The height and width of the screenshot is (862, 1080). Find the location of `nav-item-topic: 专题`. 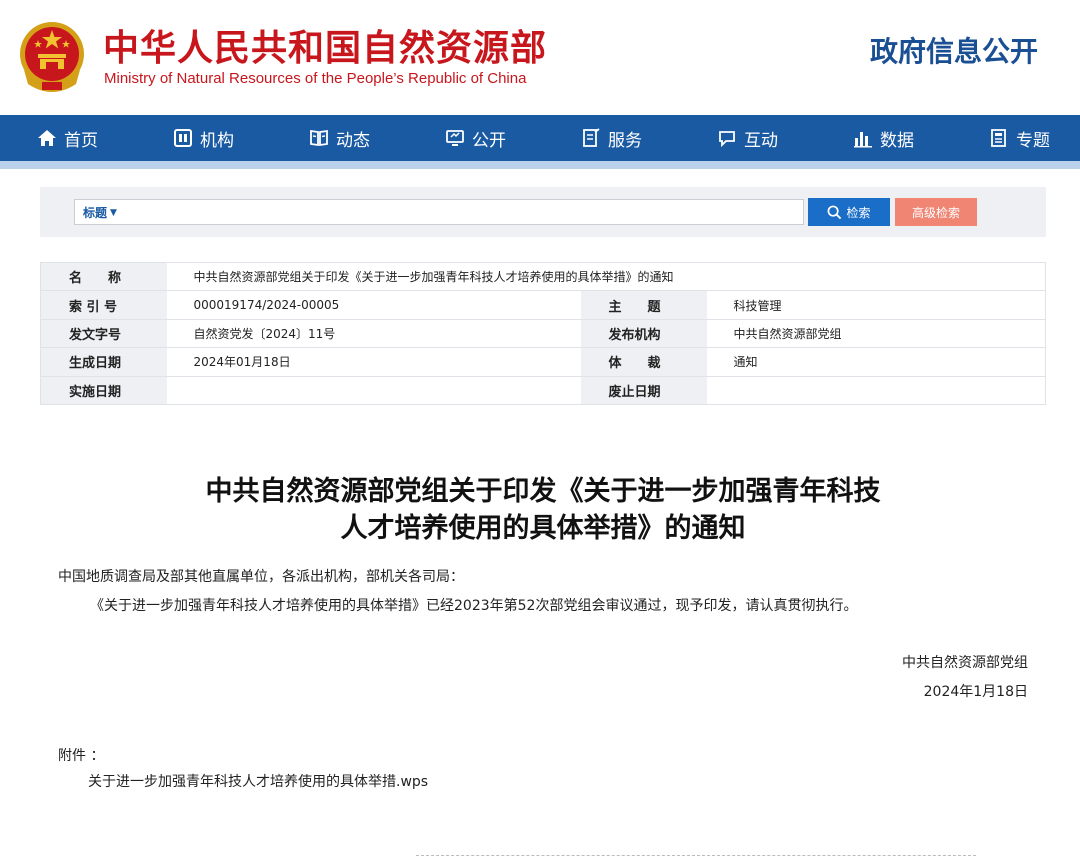

nav-item-topic: 专题 is located at coordinates (1019, 138).